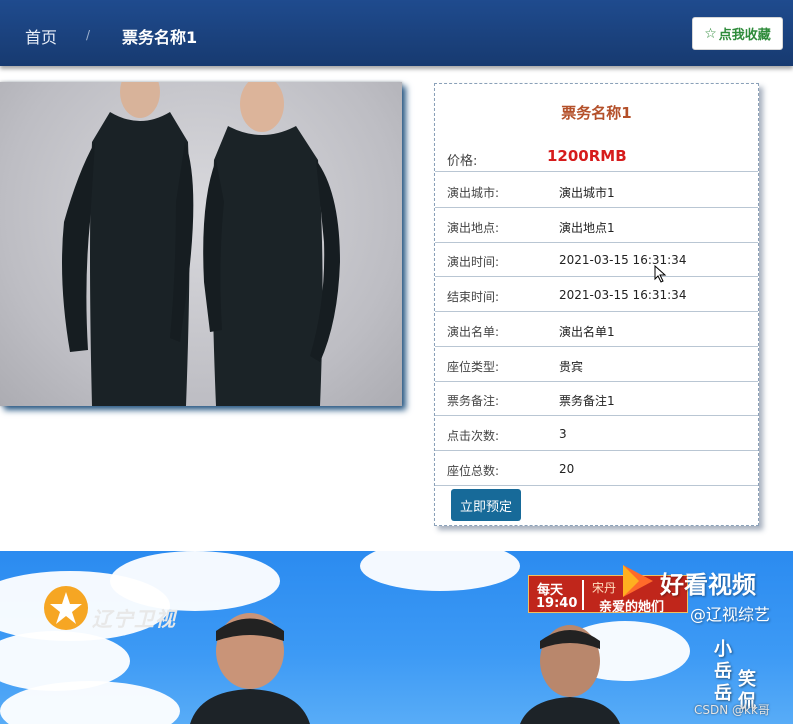 This screenshot has width=793, height=724. I want to click on field-row-city: 演出城市: 演出城市1, so click(596, 190).